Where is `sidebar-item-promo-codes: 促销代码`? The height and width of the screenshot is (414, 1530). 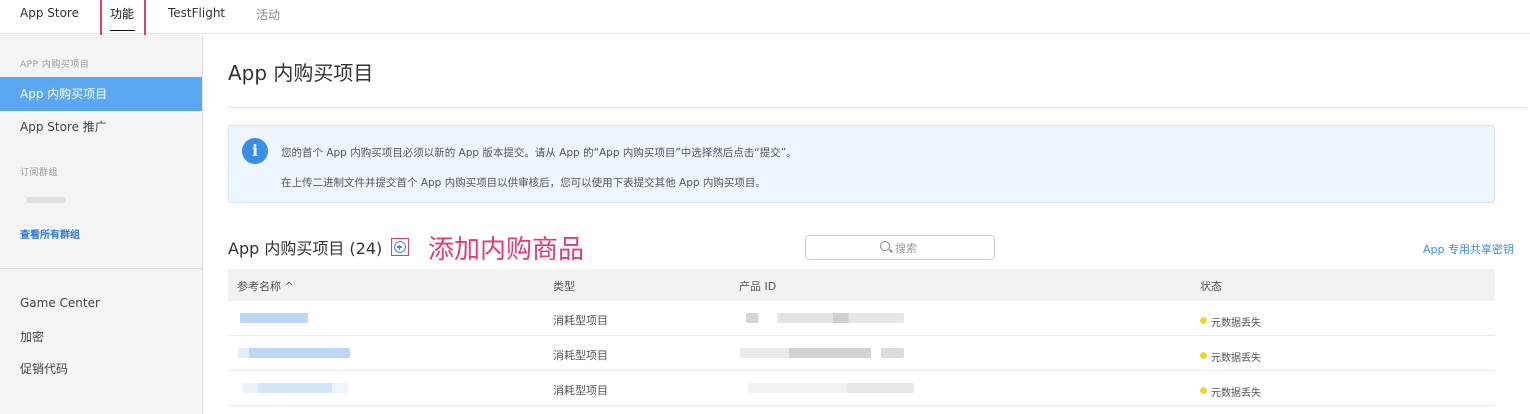
sidebar-item-promo-codes: 促销代码 is located at coordinates (101, 369).